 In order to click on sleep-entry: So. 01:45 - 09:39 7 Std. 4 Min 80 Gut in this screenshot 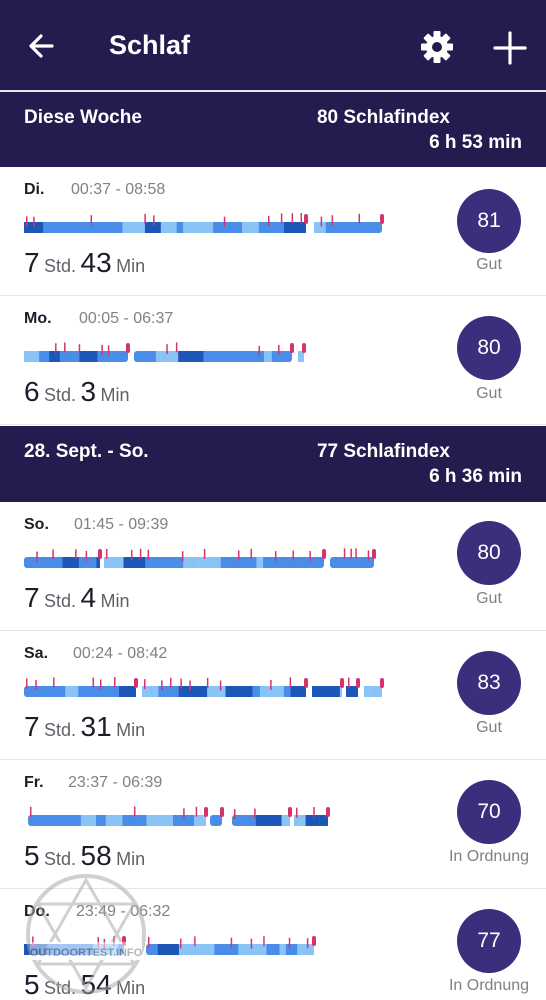, I will do `click(273, 566)`.